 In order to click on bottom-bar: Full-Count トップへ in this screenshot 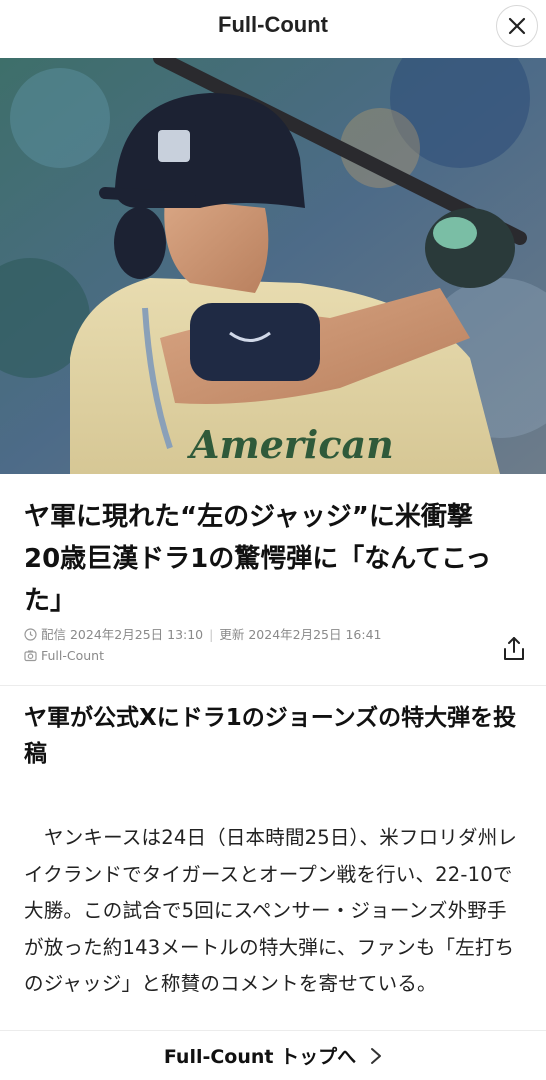, I will do `click(273, 1055)`.